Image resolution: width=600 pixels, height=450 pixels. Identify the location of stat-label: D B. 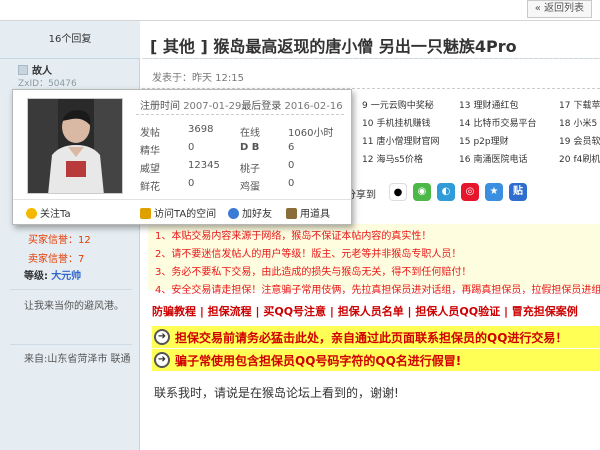
(250, 147).